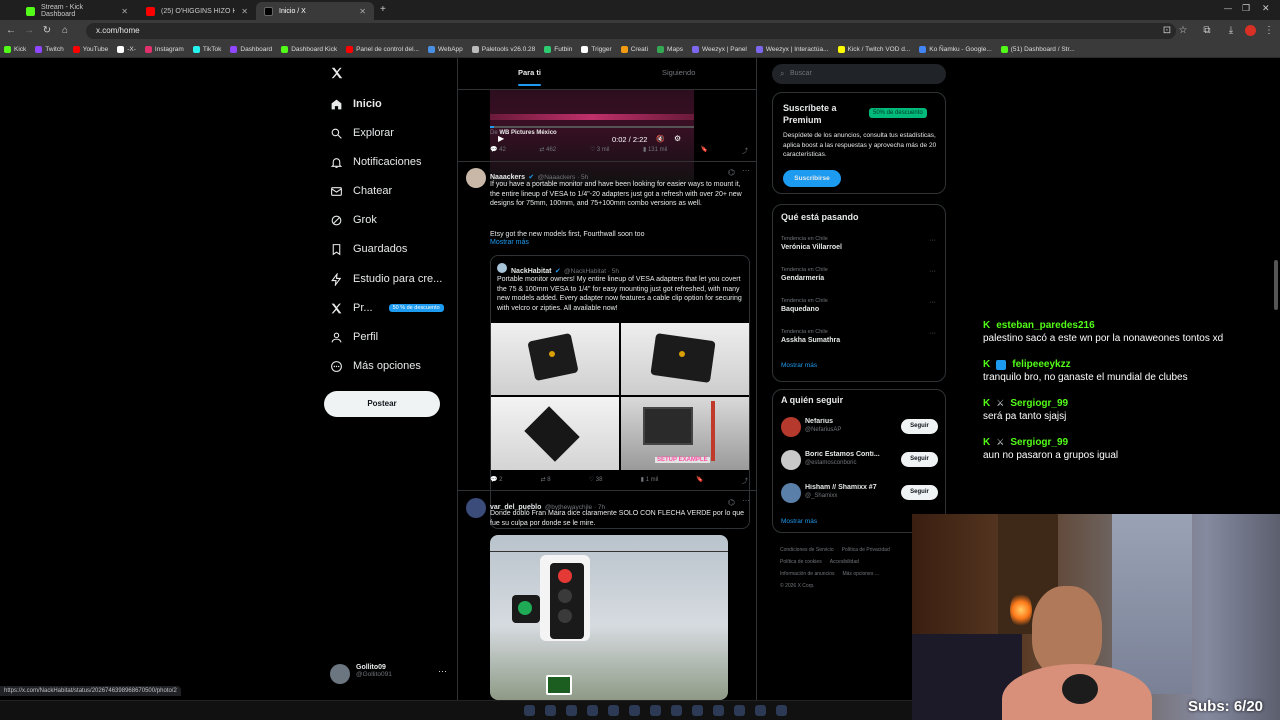 The width and height of the screenshot is (1280, 720). What do you see at coordinates (634, 49) in the screenshot?
I see `bookmark-item: Creati` at bounding box center [634, 49].